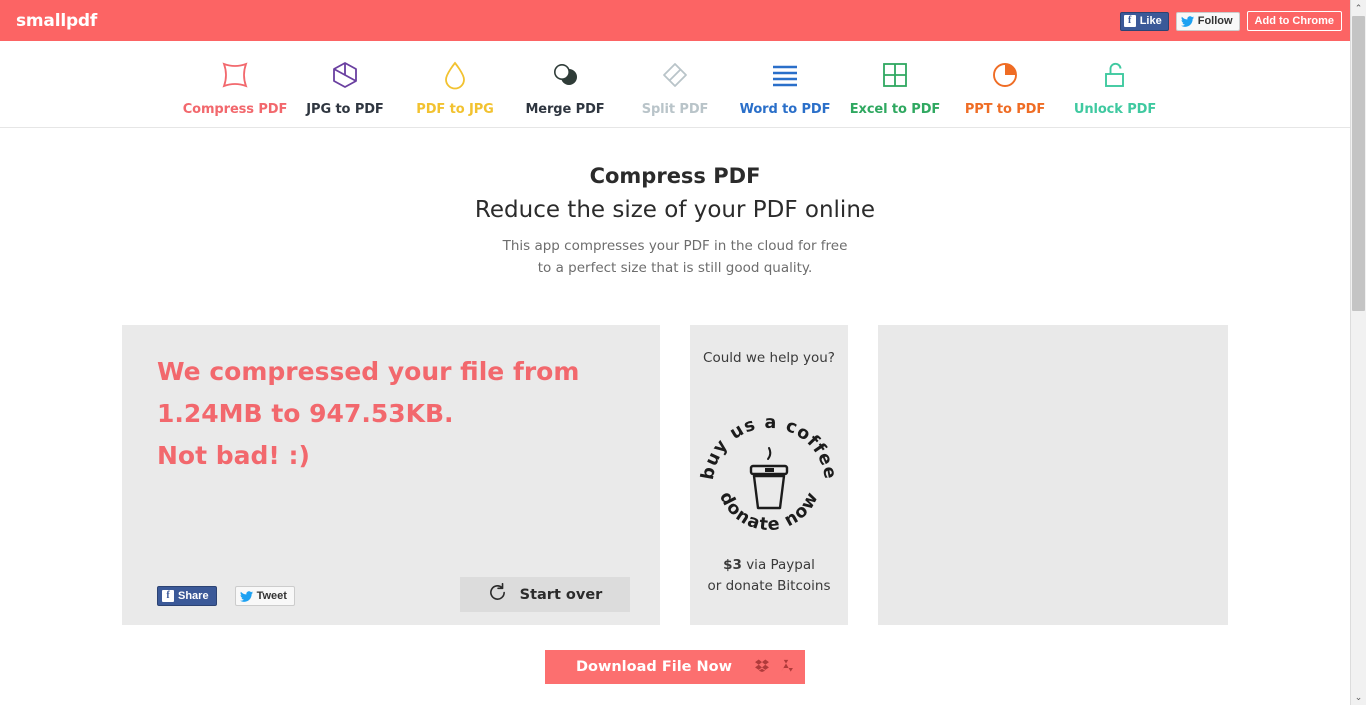  Describe the element at coordinates (768, 478) in the screenshot. I see `buy-us-a-coffee-badge: buy us a coffee donate now` at that location.